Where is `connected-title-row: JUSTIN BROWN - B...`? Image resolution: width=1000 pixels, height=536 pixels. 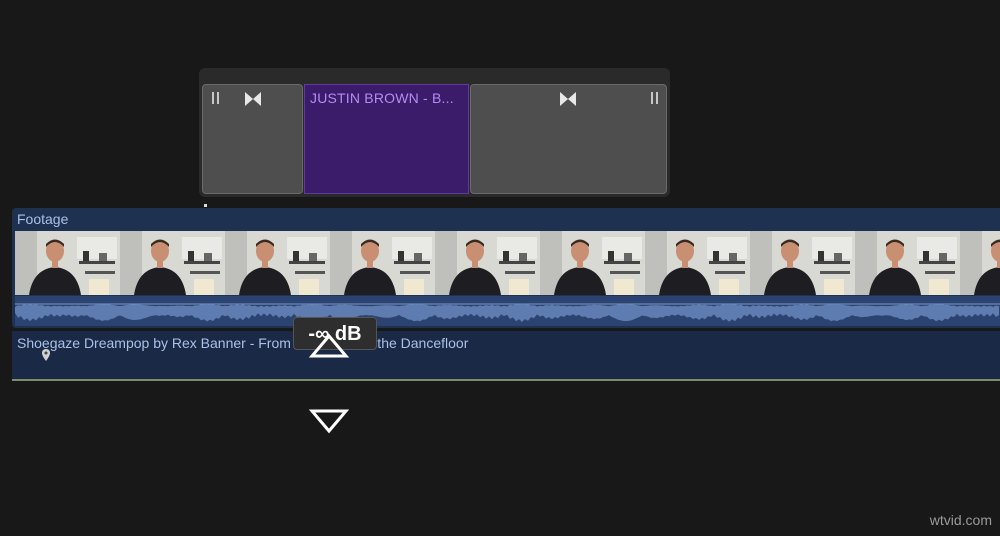
connected-title-row: JUSTIN BROWN - B... is located at coordinates (434, 132).